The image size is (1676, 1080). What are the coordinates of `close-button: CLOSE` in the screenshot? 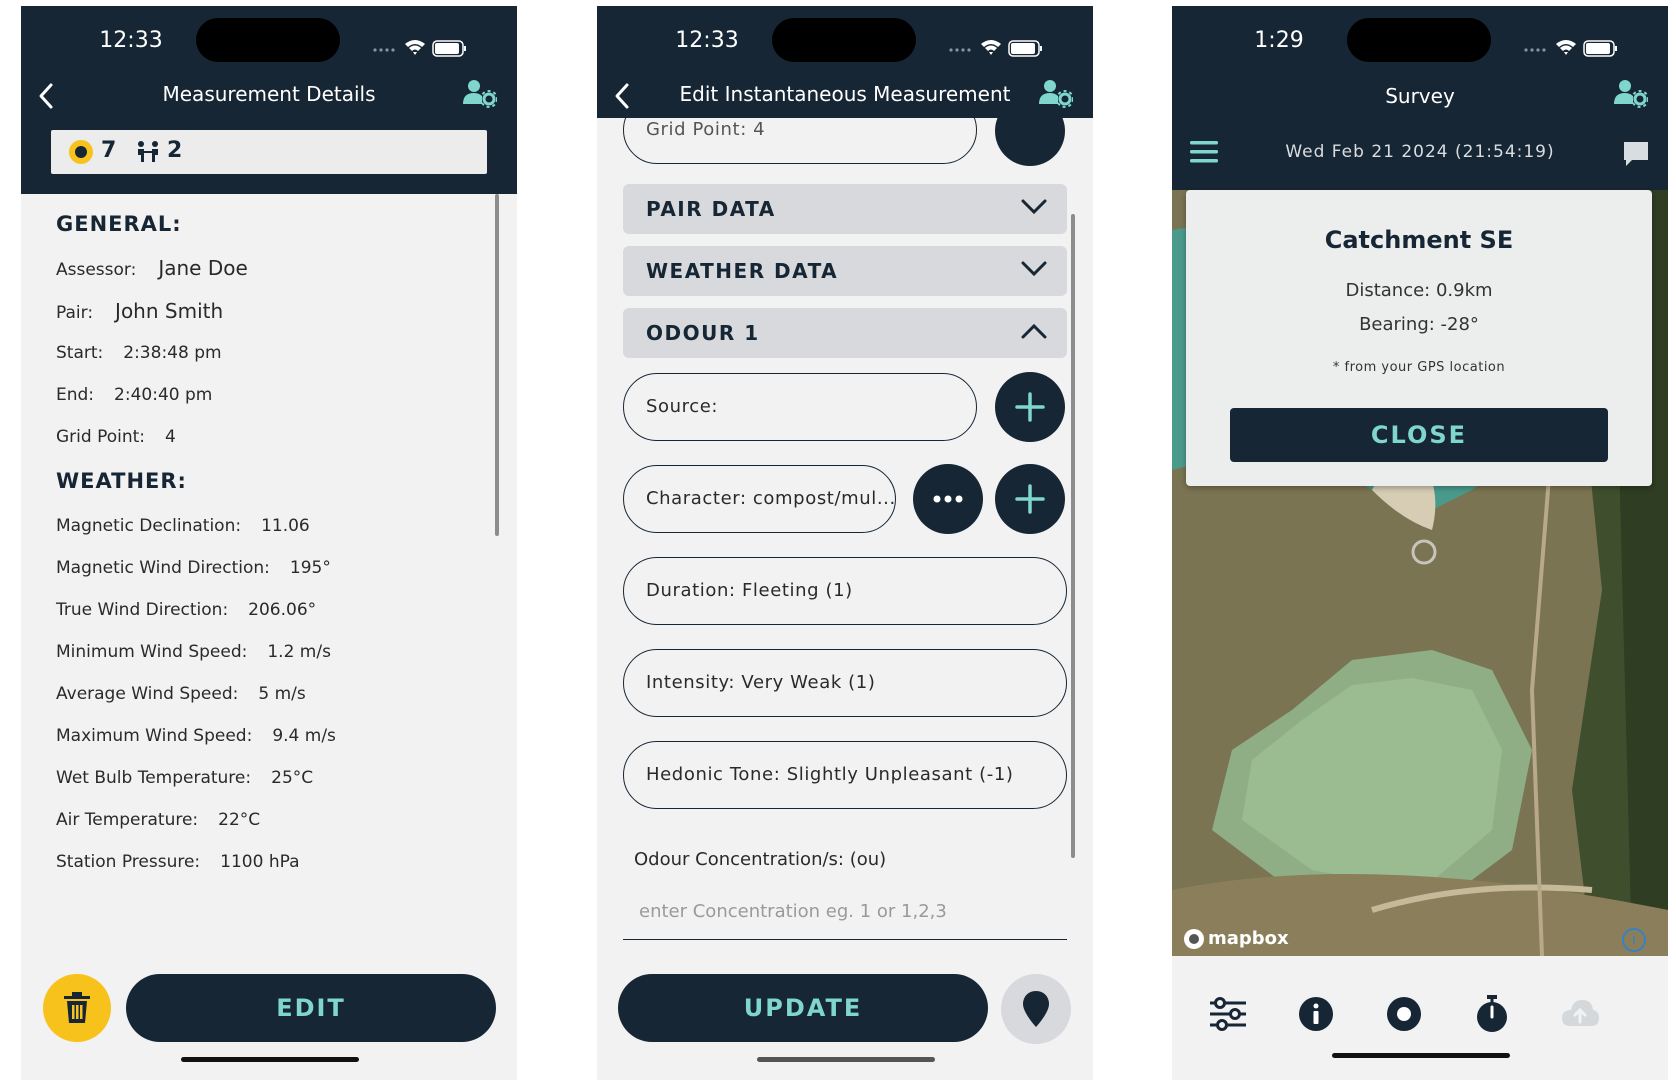 It's located at (1419, 435).